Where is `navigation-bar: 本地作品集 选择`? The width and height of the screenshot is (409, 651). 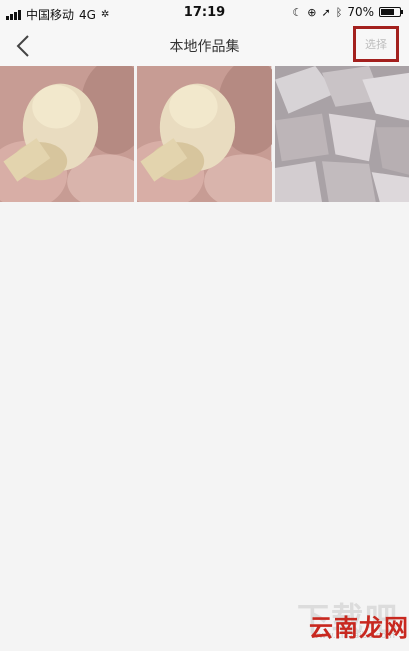
navigation-bar: 本地作品集 选择 is located at coordinates (204, 46).